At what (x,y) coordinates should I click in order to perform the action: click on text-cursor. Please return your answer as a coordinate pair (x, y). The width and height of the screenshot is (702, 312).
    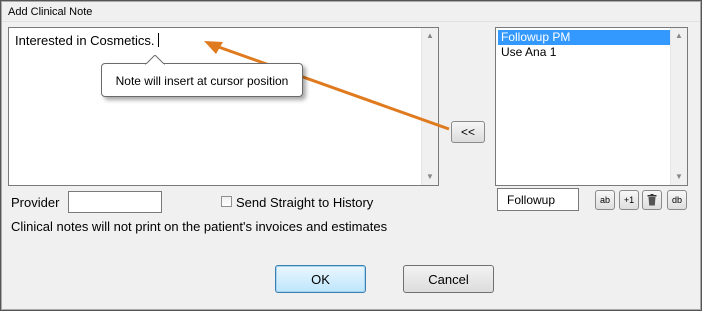
    Looking at the image, I should click on (159, 40).